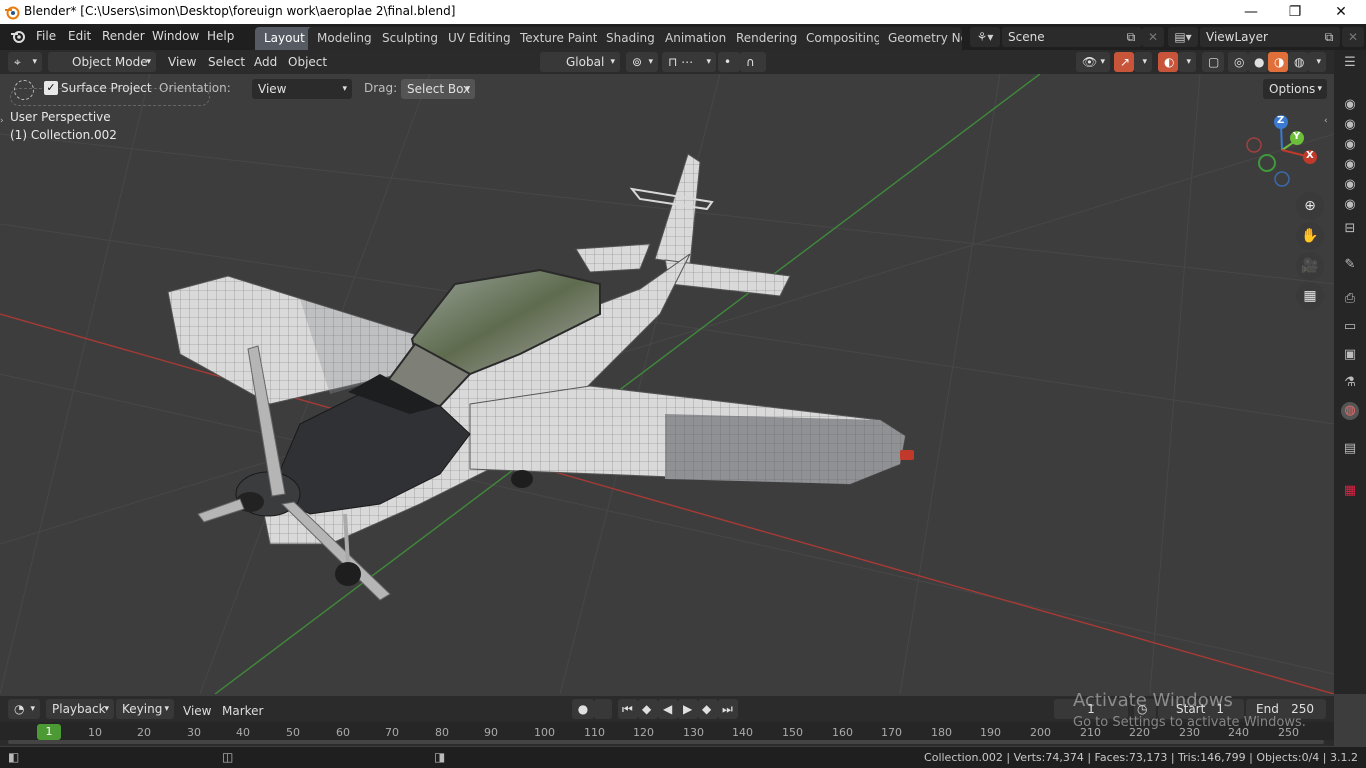 Image resolution: width=1366 pixels, height=768 pixels. Describe the element at coordinates (220, 36) in the screenshot. I see `menu-help: Help` at that location.